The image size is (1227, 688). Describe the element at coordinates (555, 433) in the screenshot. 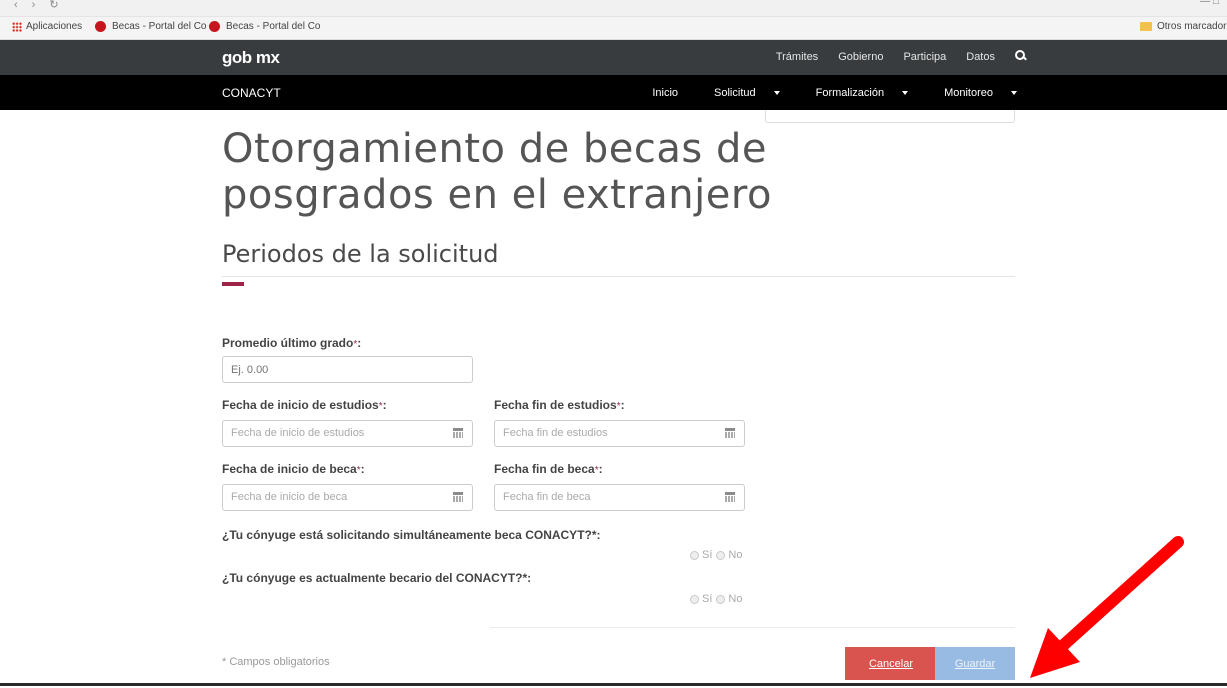

I see `placeholder-text: Fecha fin de estudios` at that location.